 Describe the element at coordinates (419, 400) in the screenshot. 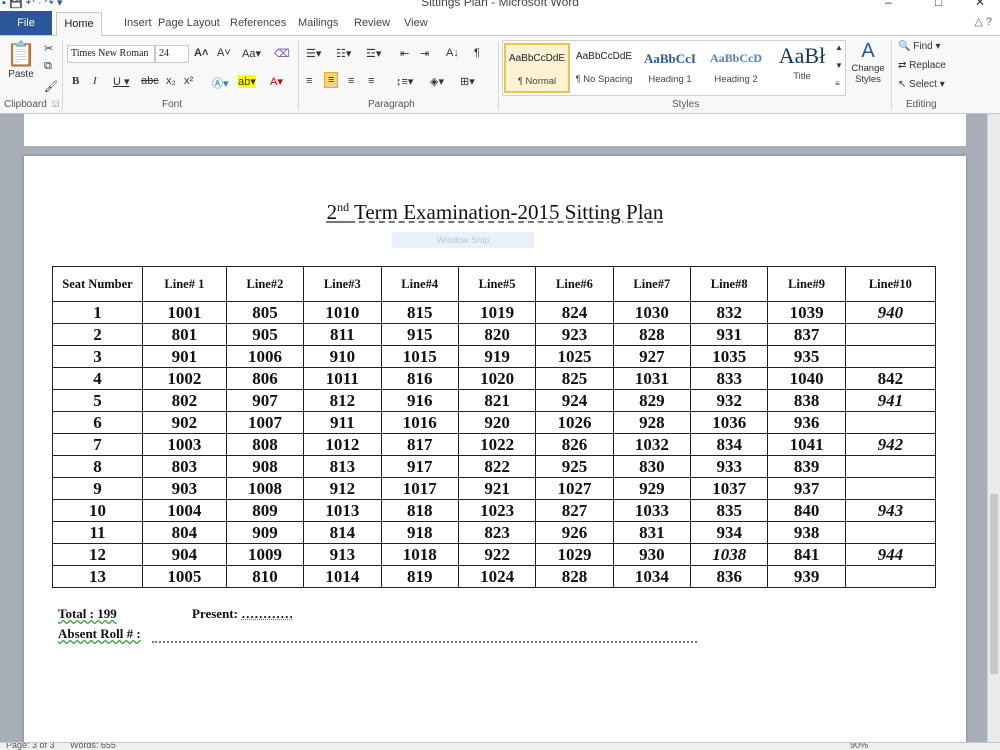

I see `roll-number-cell: 916` at that location.